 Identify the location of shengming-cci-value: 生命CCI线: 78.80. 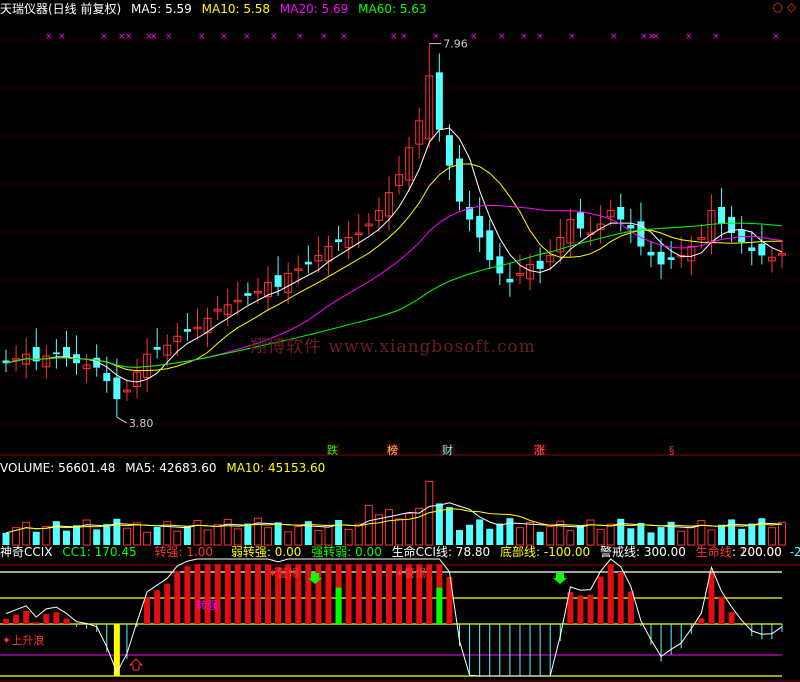
(441, 552).